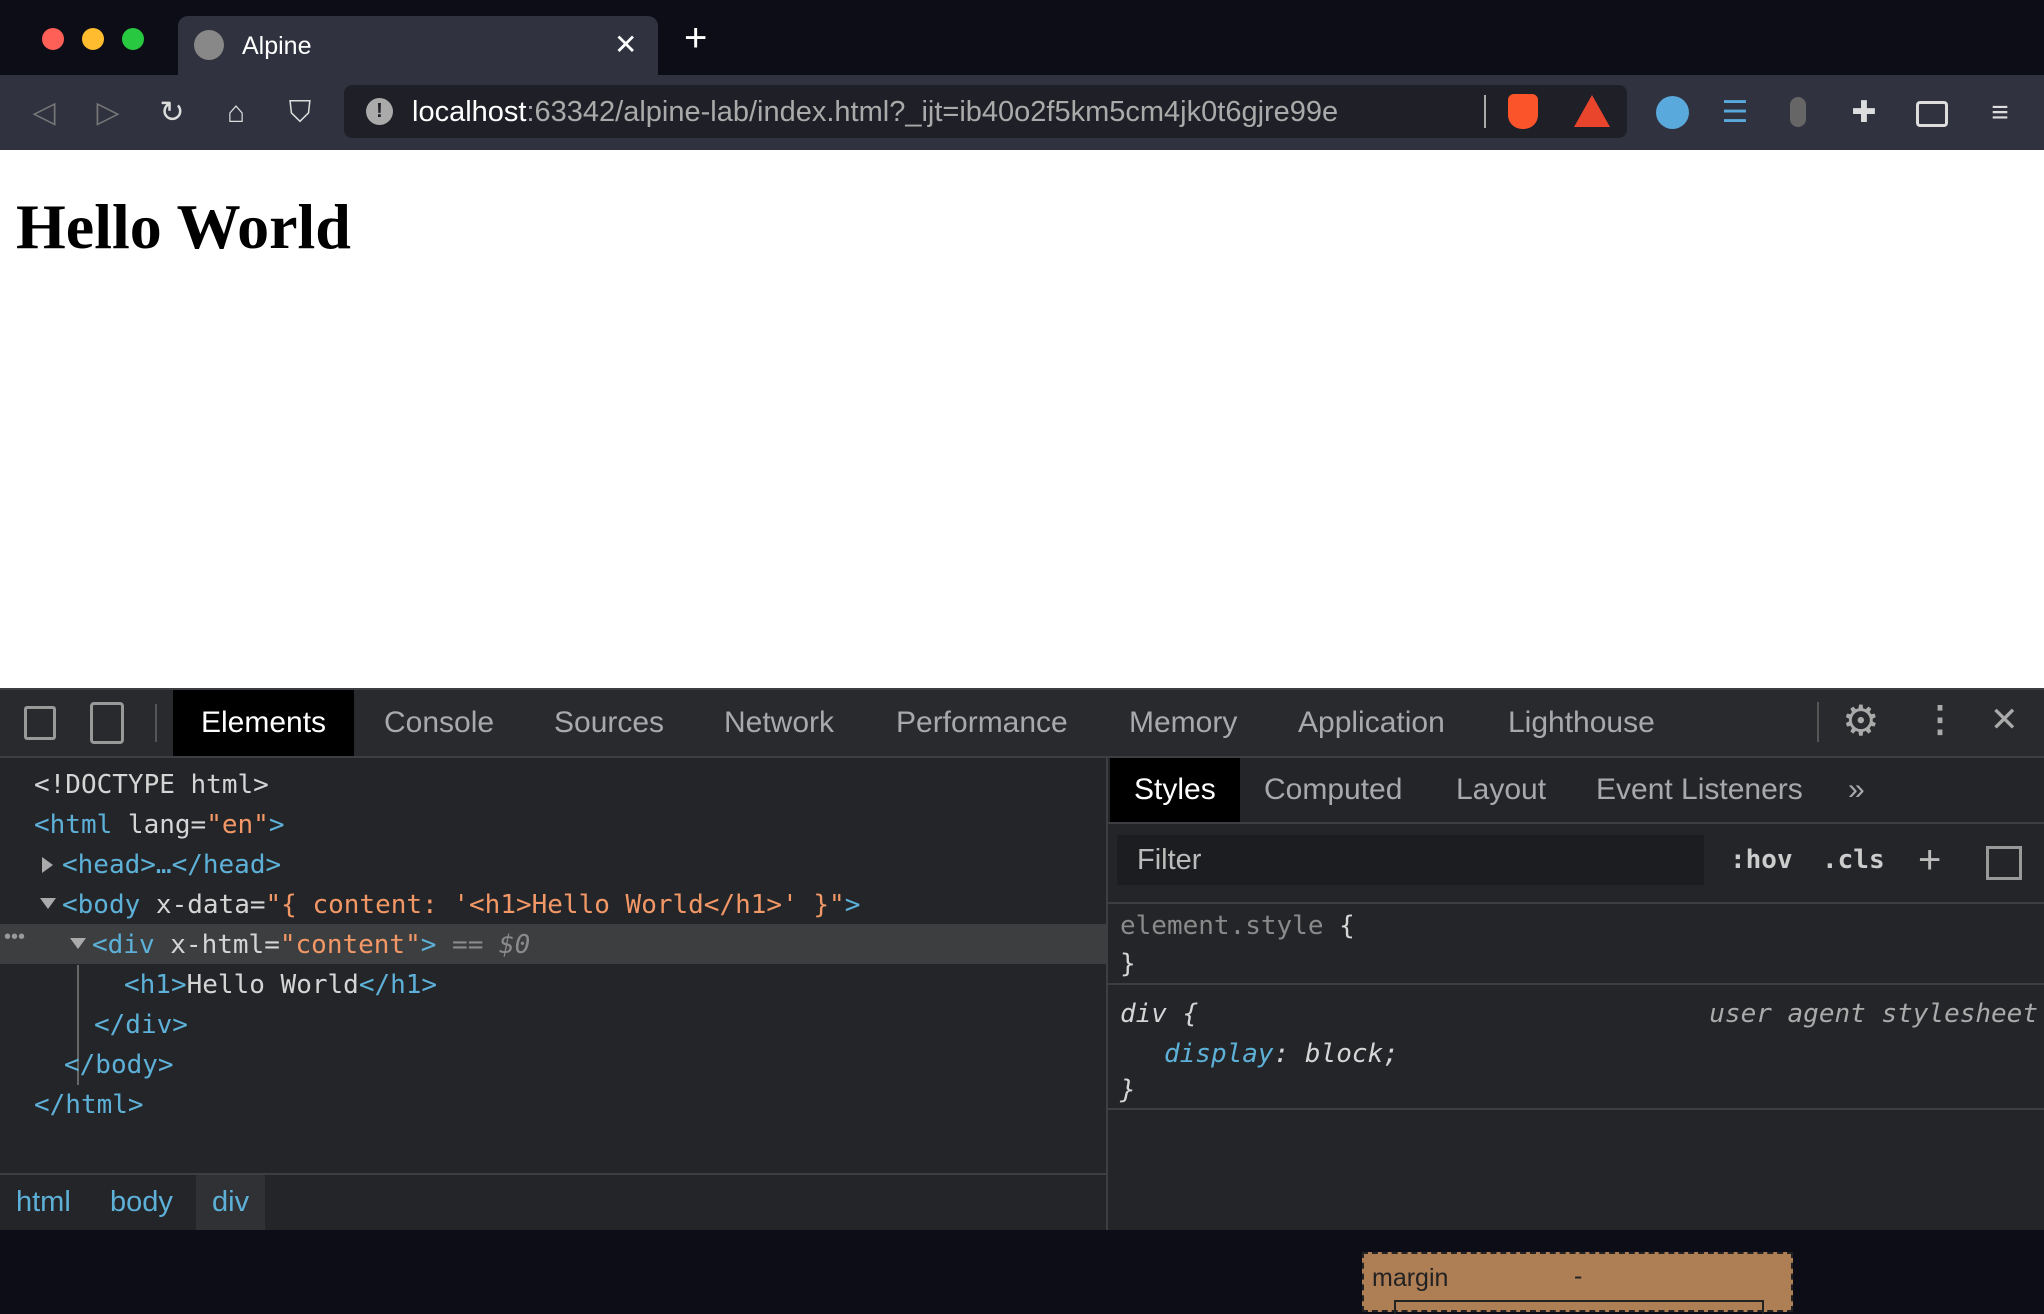  What do you see at coordinates (1932, 114) in the screenshot?
I see `wallet-icon` at bounding box center [1932, 114].